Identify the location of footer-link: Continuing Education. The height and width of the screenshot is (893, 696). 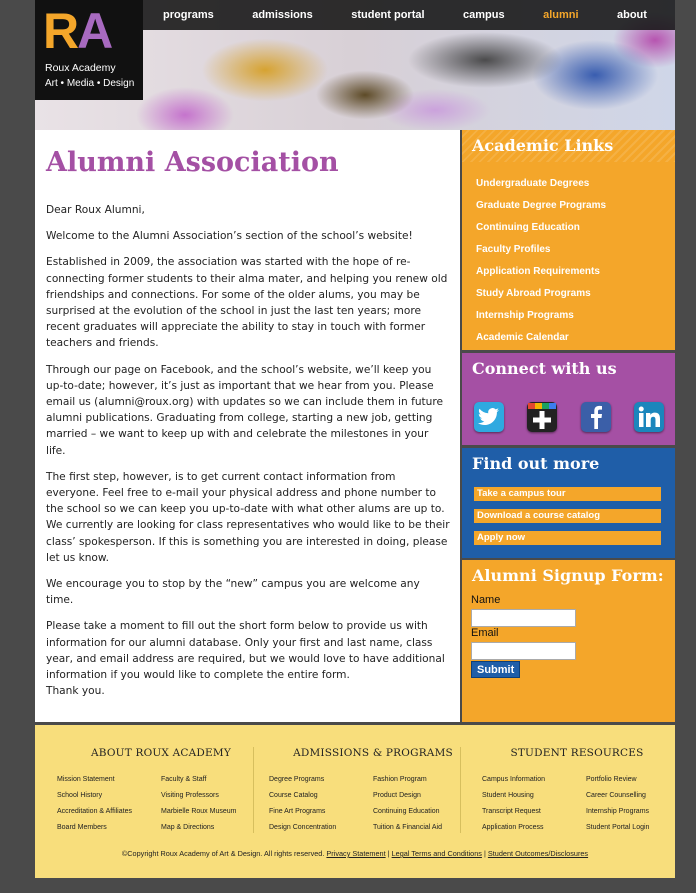
(425, 812).